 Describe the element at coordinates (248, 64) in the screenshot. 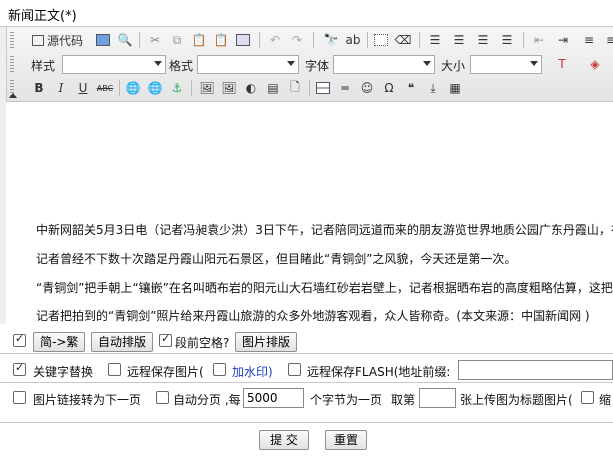

I see `format-select` at that location.